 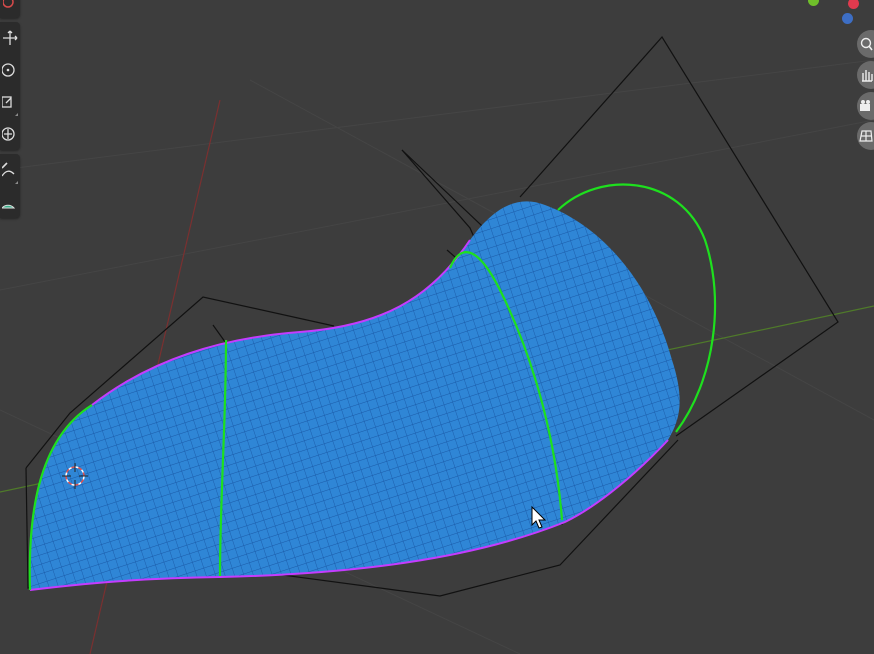 I want to click on scale-tool-button, so click(x=10, y=102).